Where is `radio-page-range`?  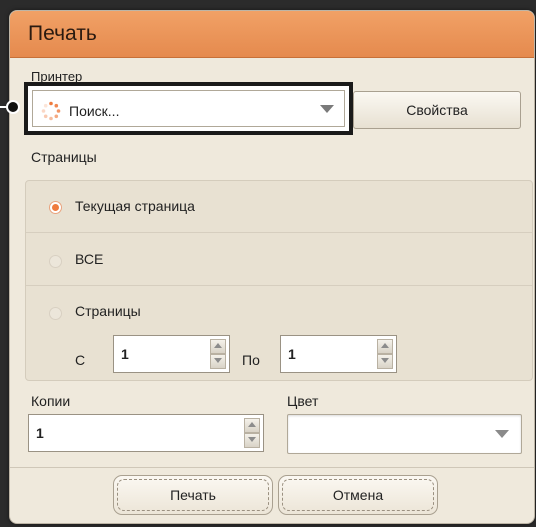
radio-page-range is located at coordinates (55, 313).